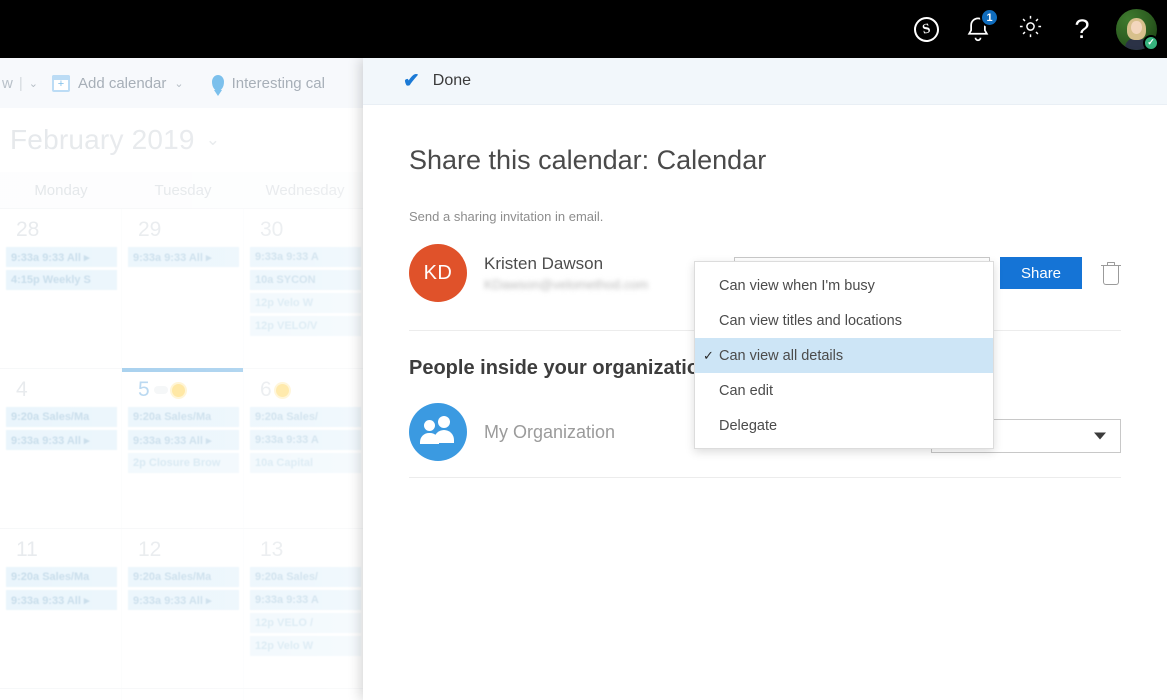 The image size is (1167, 700). I want to click on calendar-day-cell: 4 9:20a Sales/Ma 9:33a 9:33 All ▸, so click(61, 448).